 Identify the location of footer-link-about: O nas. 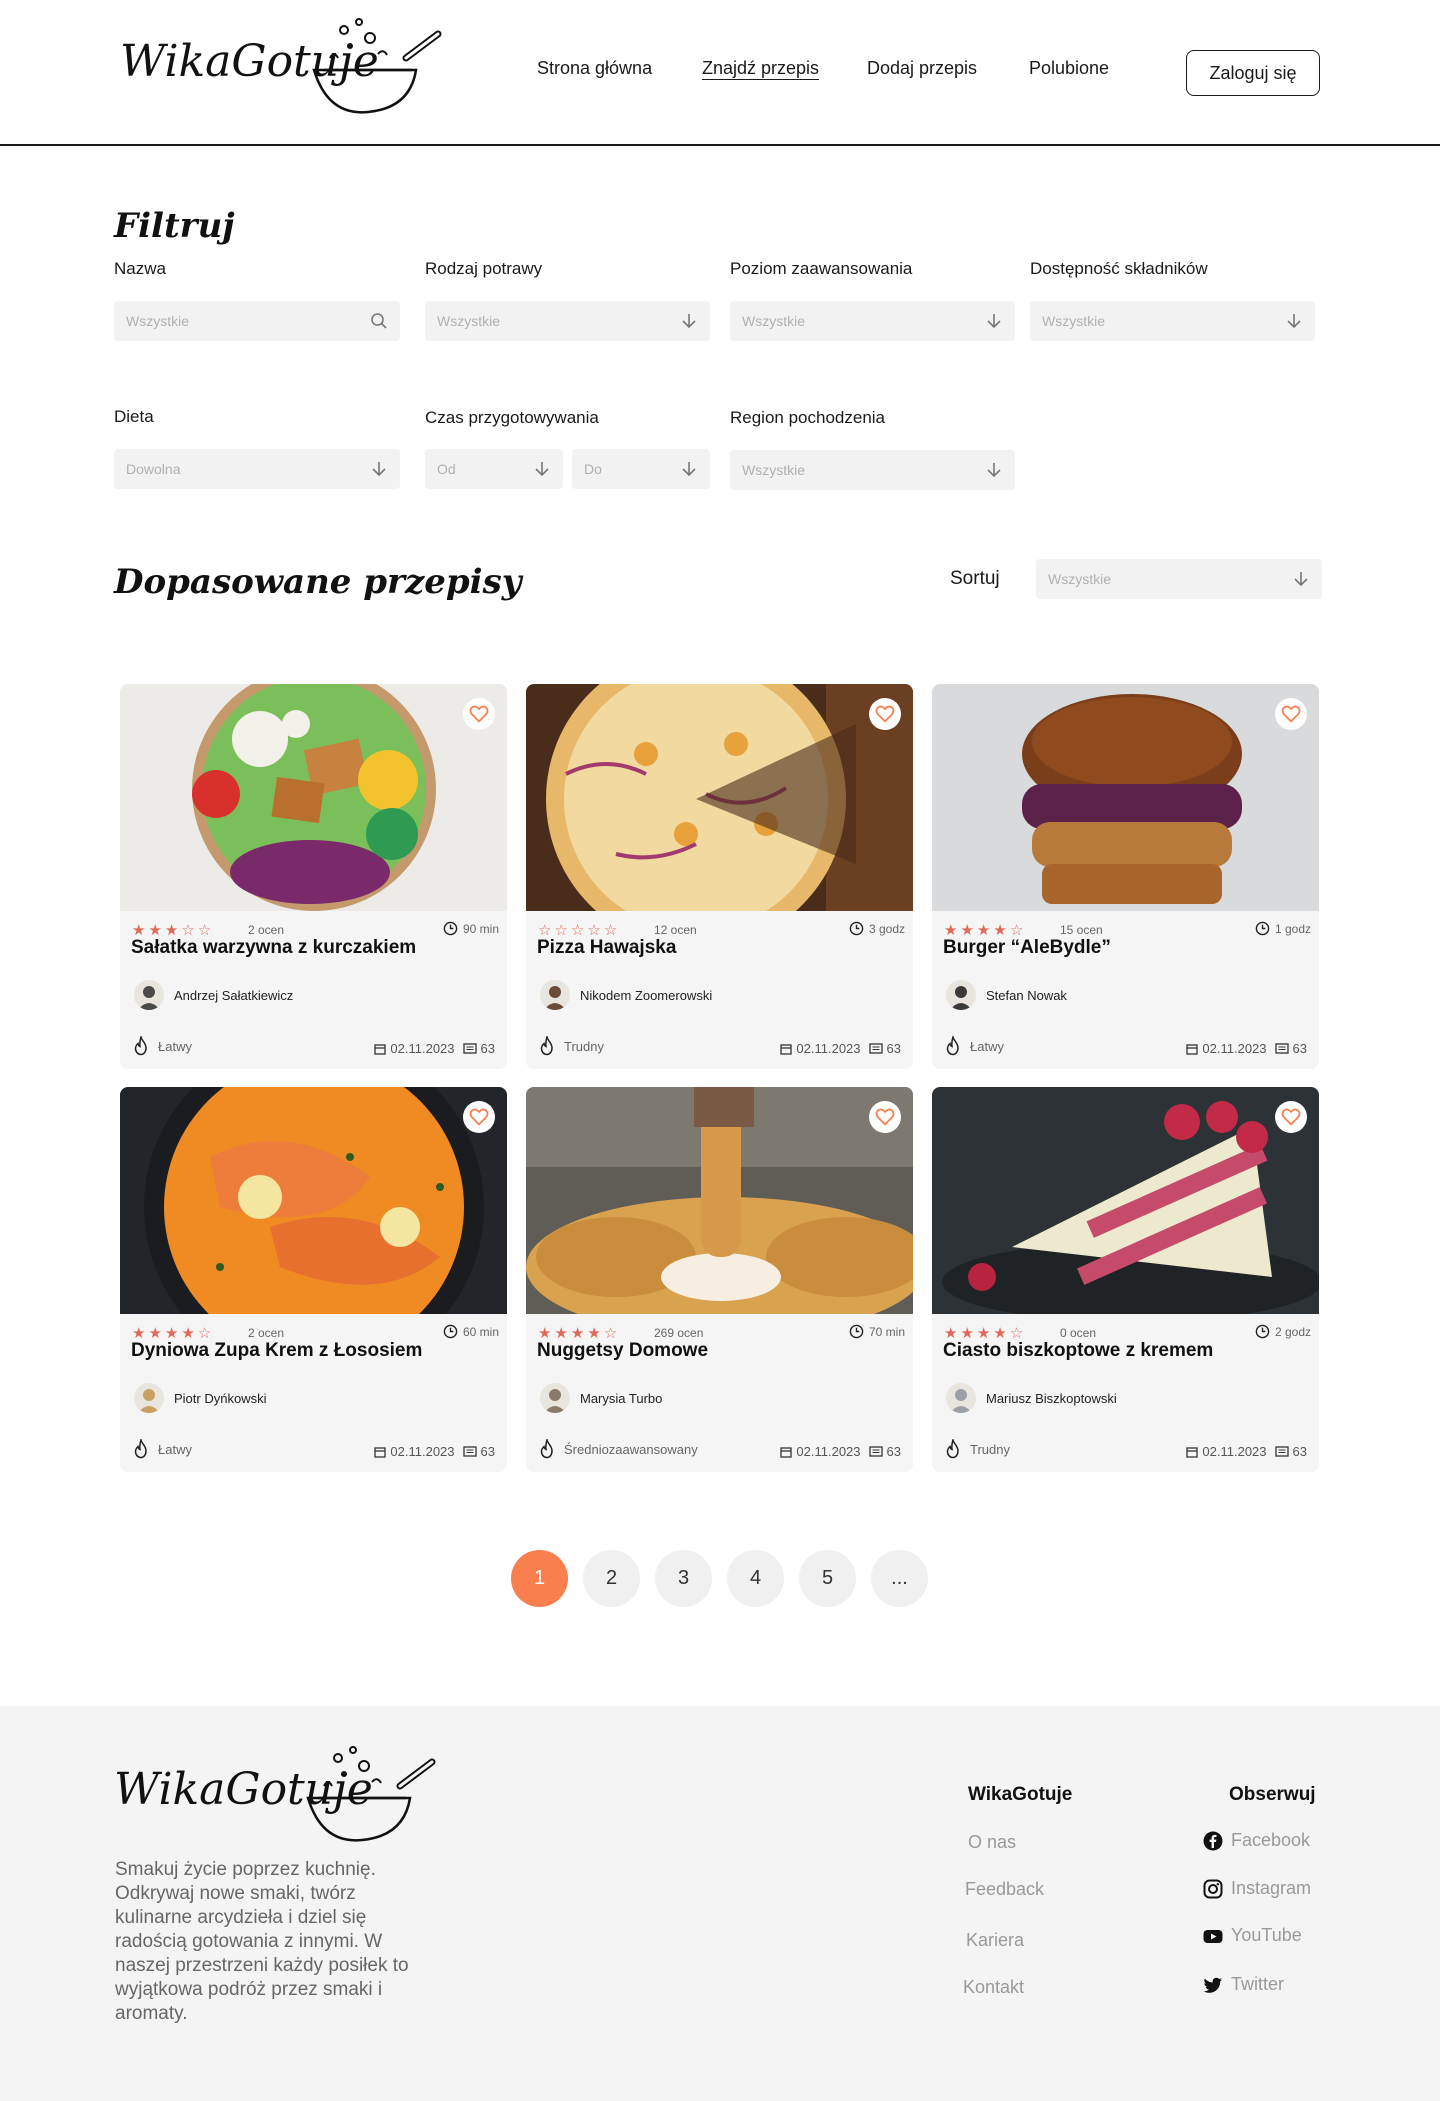
(992, 1842).